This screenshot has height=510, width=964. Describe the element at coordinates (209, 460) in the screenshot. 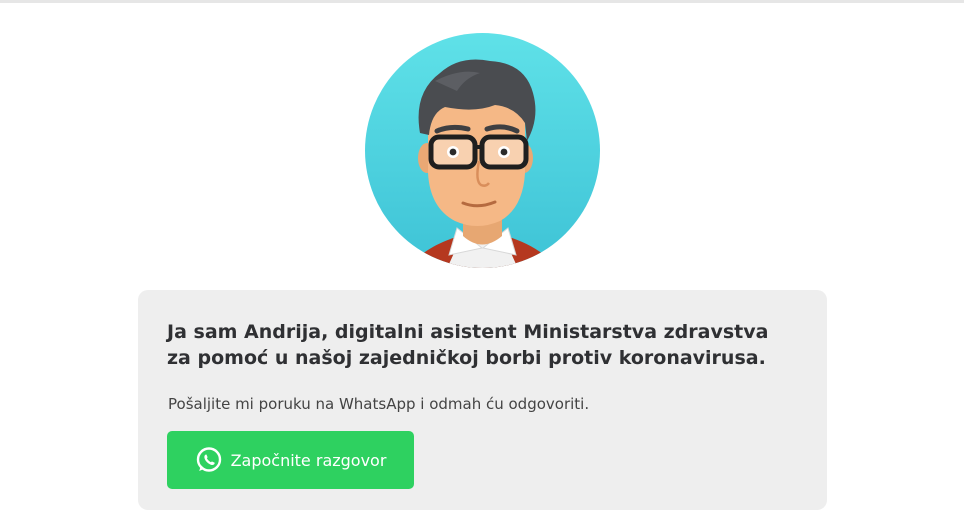

I see `whatsapp-icon` at that location.